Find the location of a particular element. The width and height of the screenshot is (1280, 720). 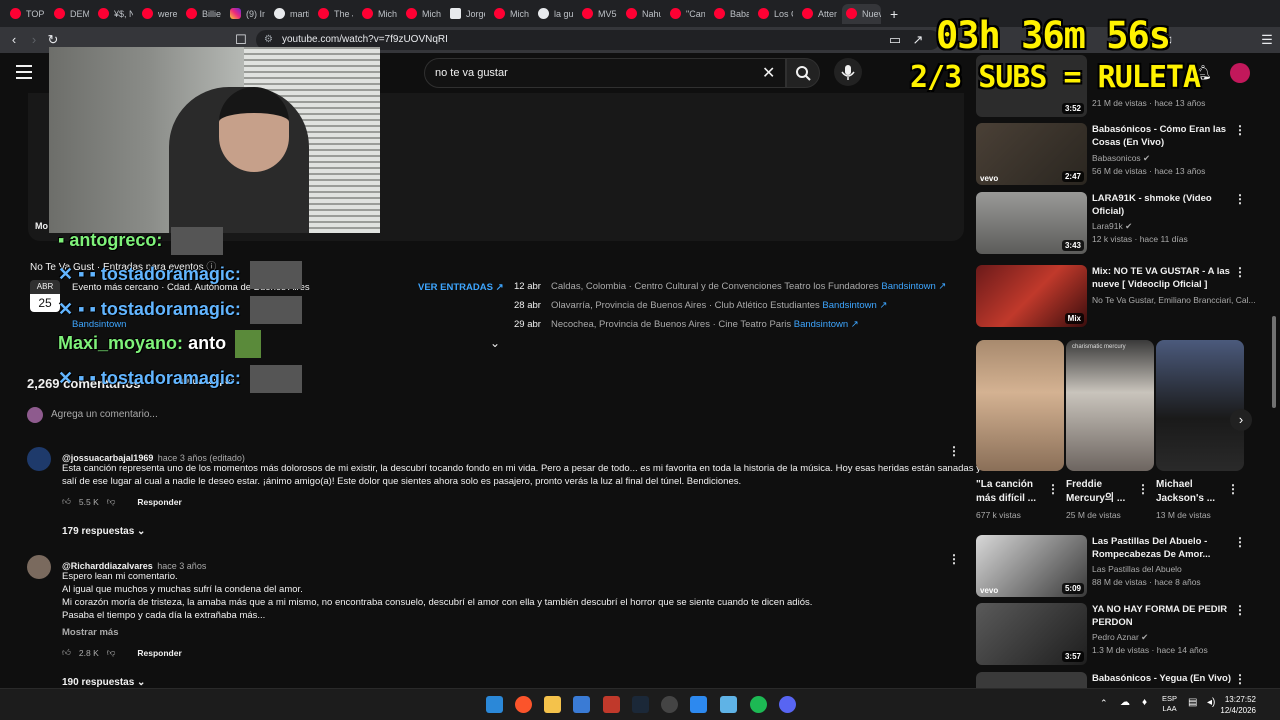

browser-tab: marti is located at coordinates (289, 14).